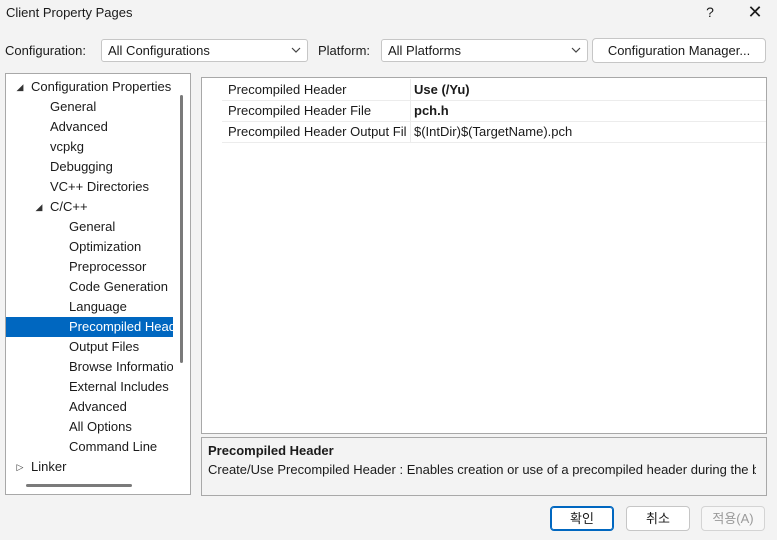 The width and height of the screenshot is (777, 540). What do you see at coordinates (100, 426) in the screenshot?
I see `tree-item-label: All Options` at bounding box center [100, 426].